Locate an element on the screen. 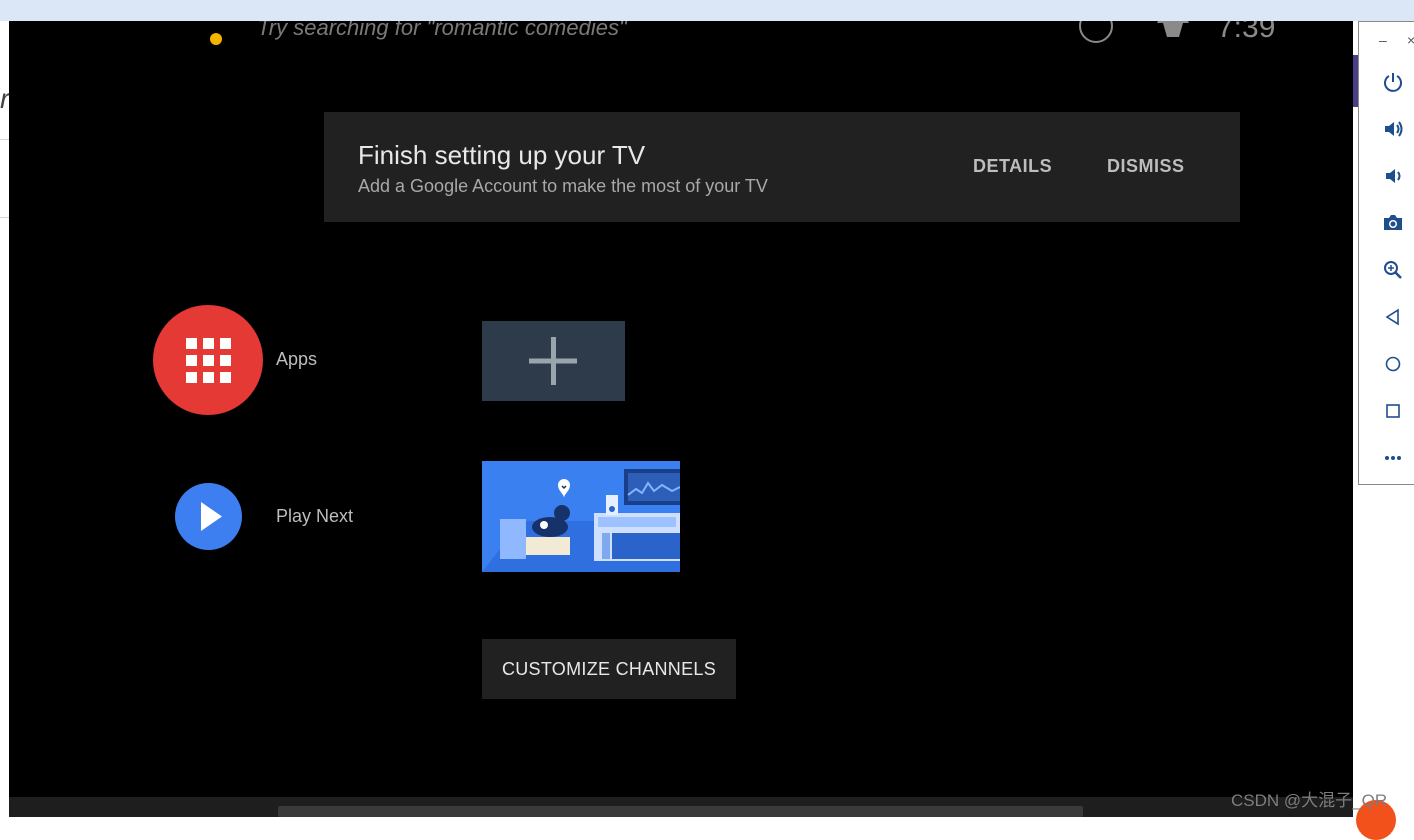 This screenshot has height=840, width=1414. emulator-sidebar: – × is located at coordinates (1386, 253).